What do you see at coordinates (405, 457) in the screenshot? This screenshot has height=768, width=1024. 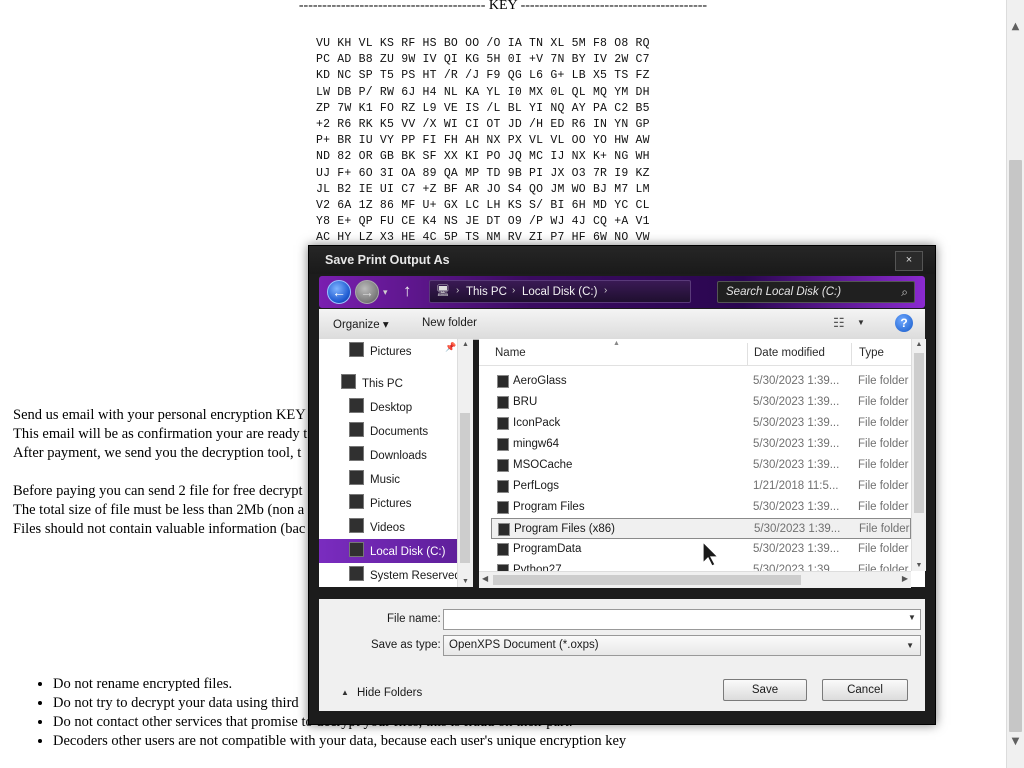 I see `nav-item-downloads: Downloads` at bounding box center [405, 457].